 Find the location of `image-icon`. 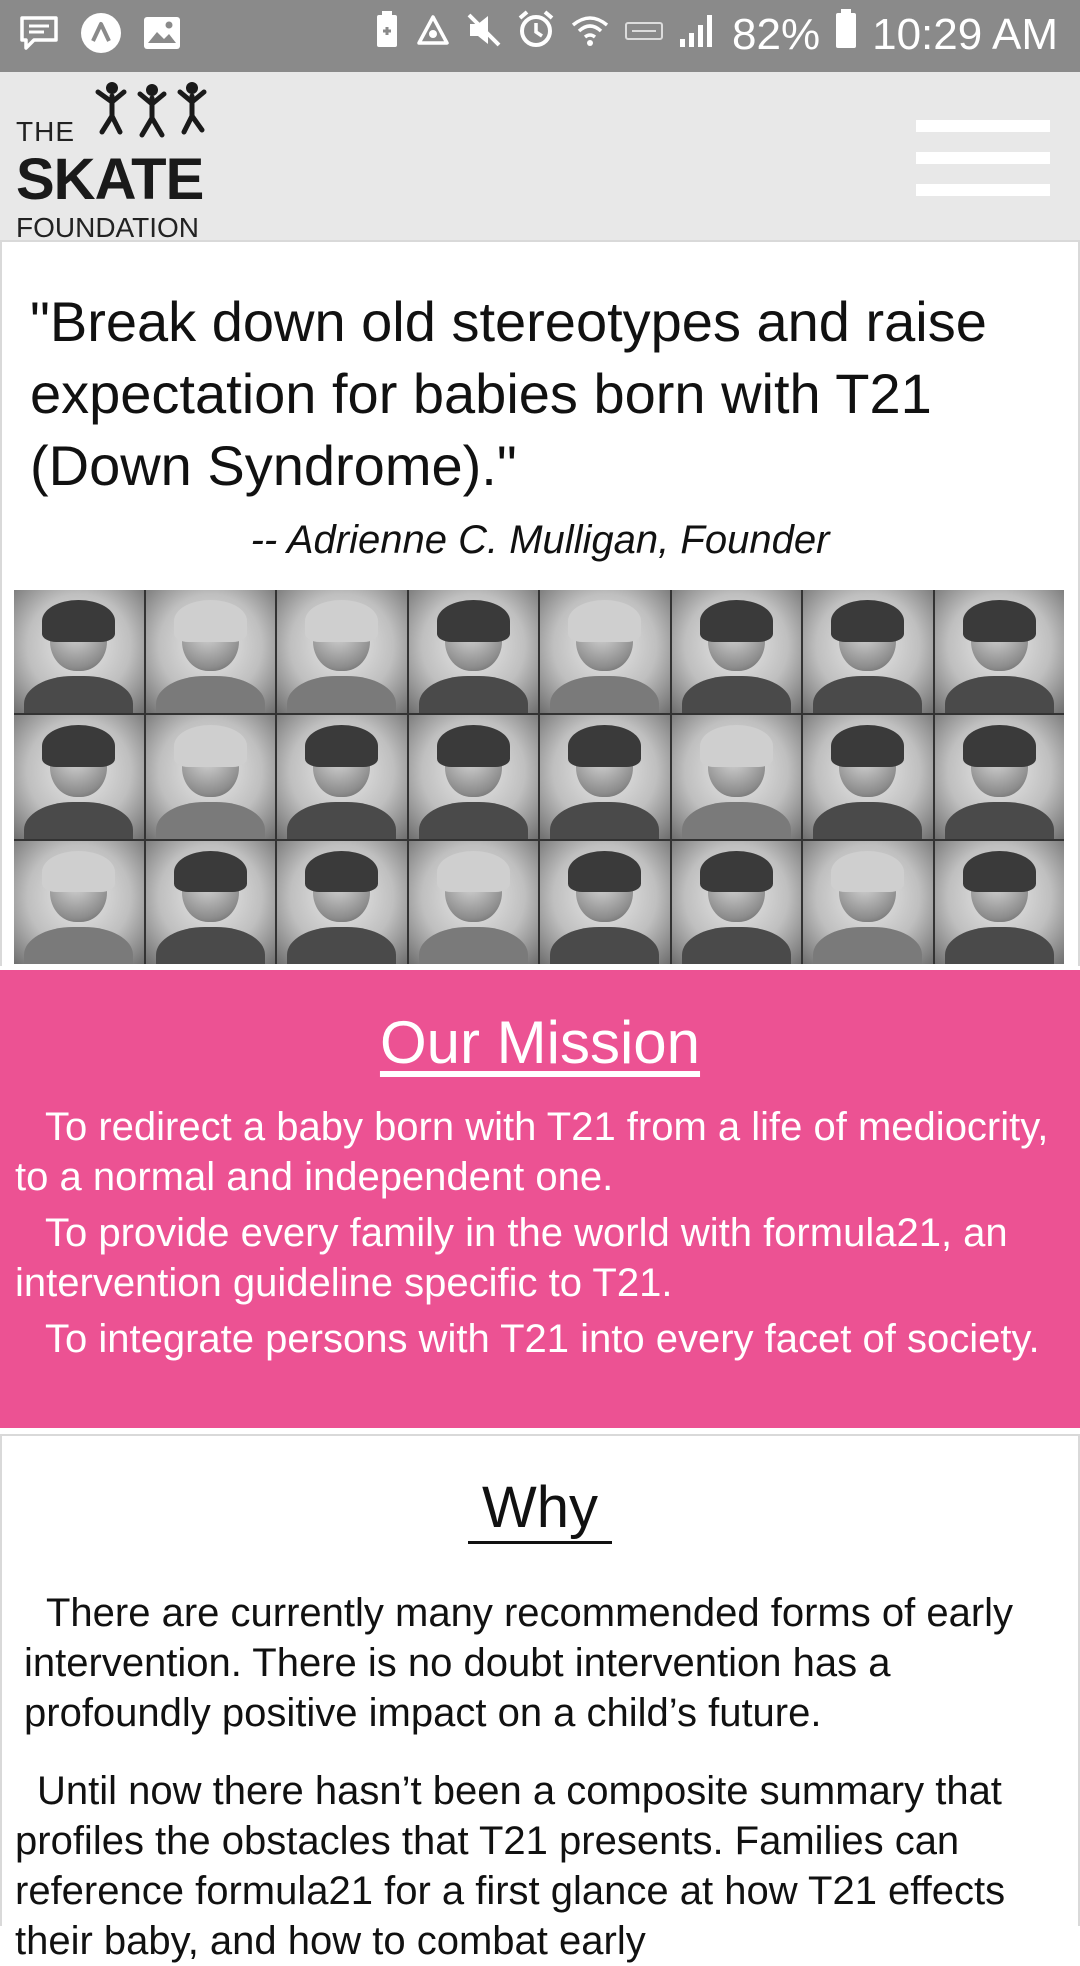

image-icon is located at coordinates (162, 35).